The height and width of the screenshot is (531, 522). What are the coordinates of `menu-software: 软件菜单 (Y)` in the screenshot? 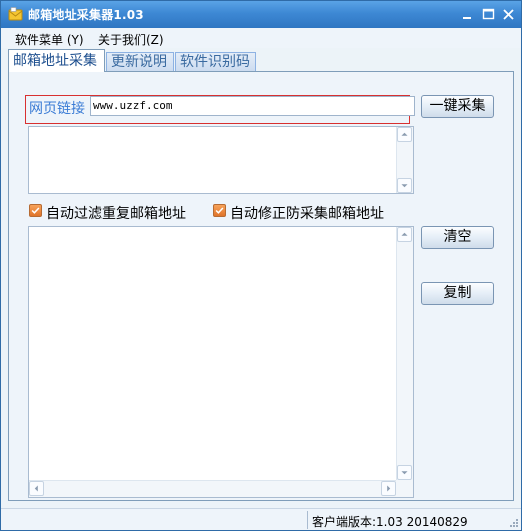 It's located at (49, 39).